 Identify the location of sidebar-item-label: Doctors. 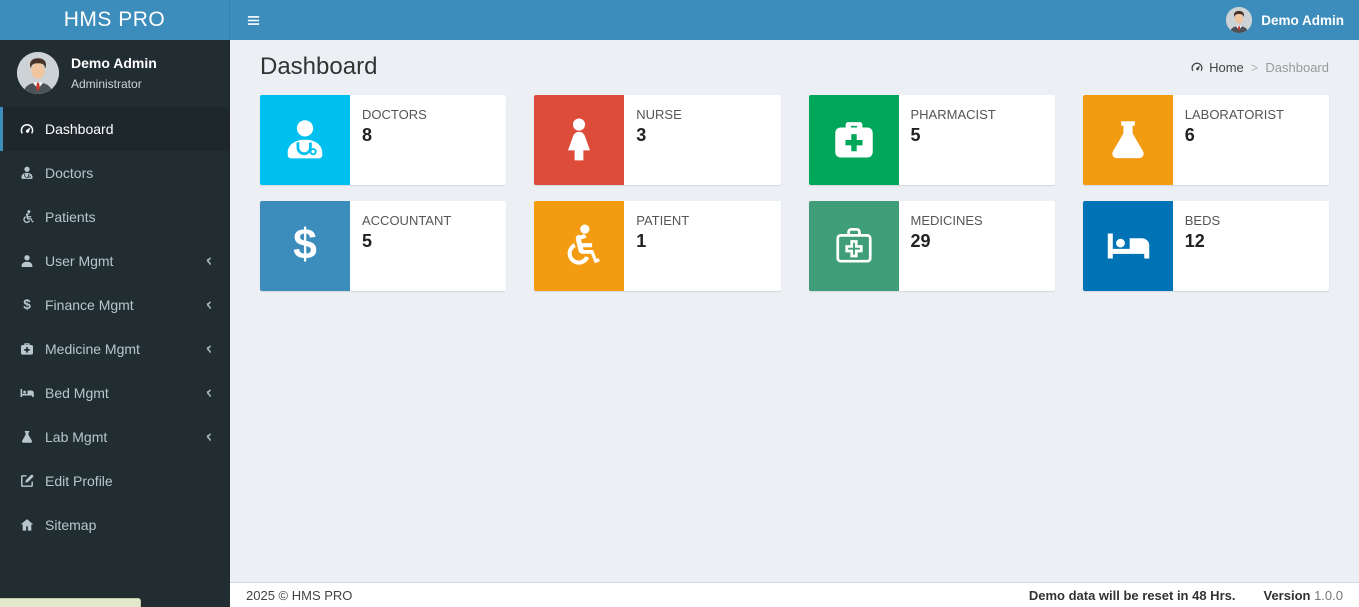
(69, 173).